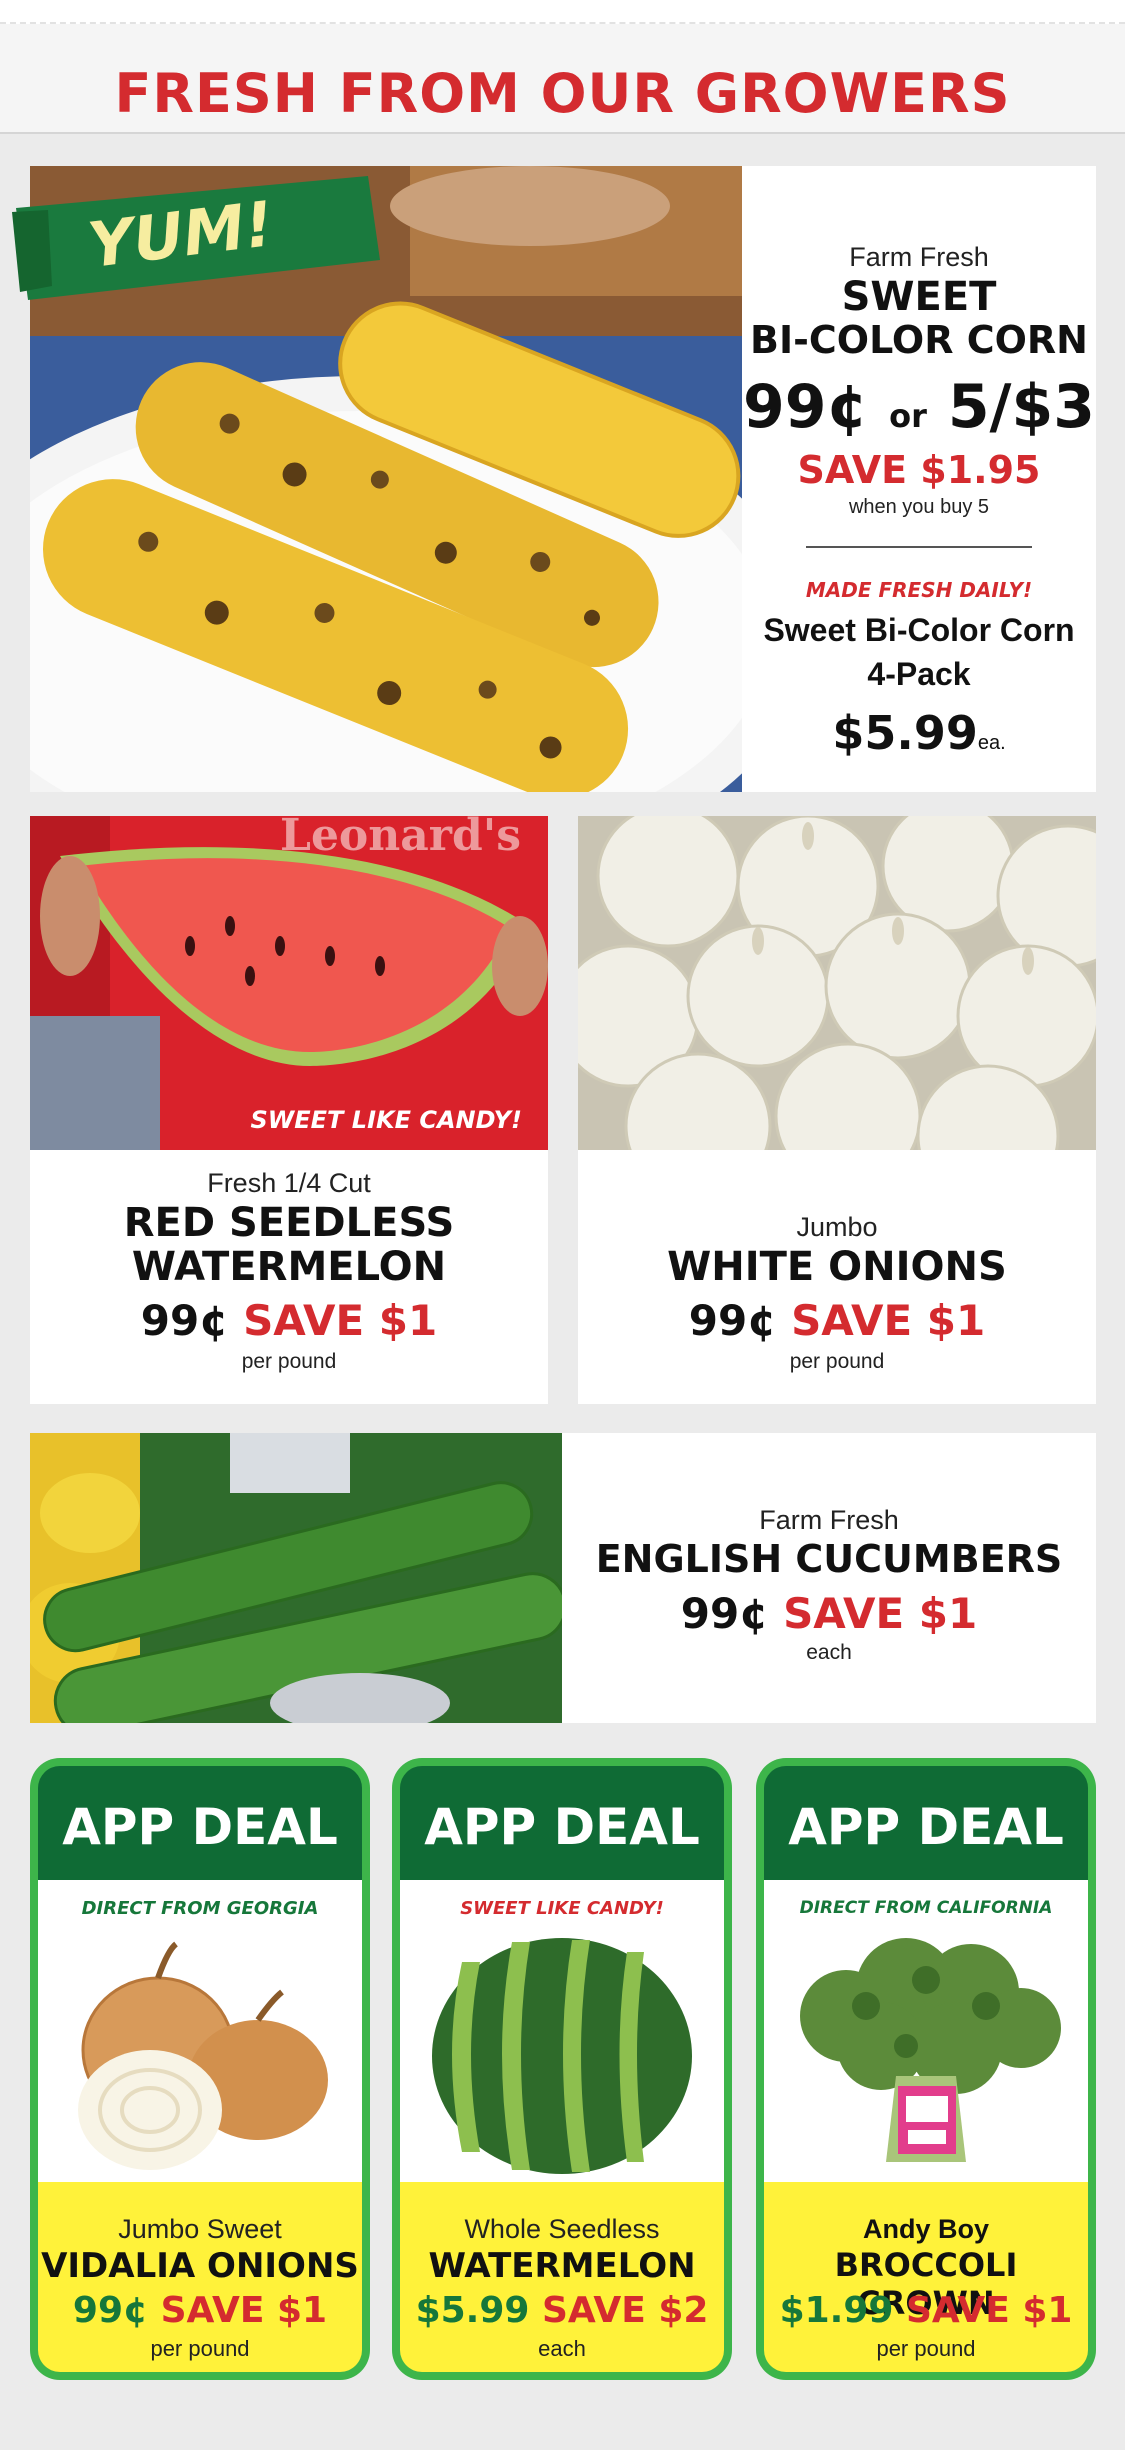  I want to click on app-deal-price-row: $1.99 SAVE $1, so click(926, 2310).